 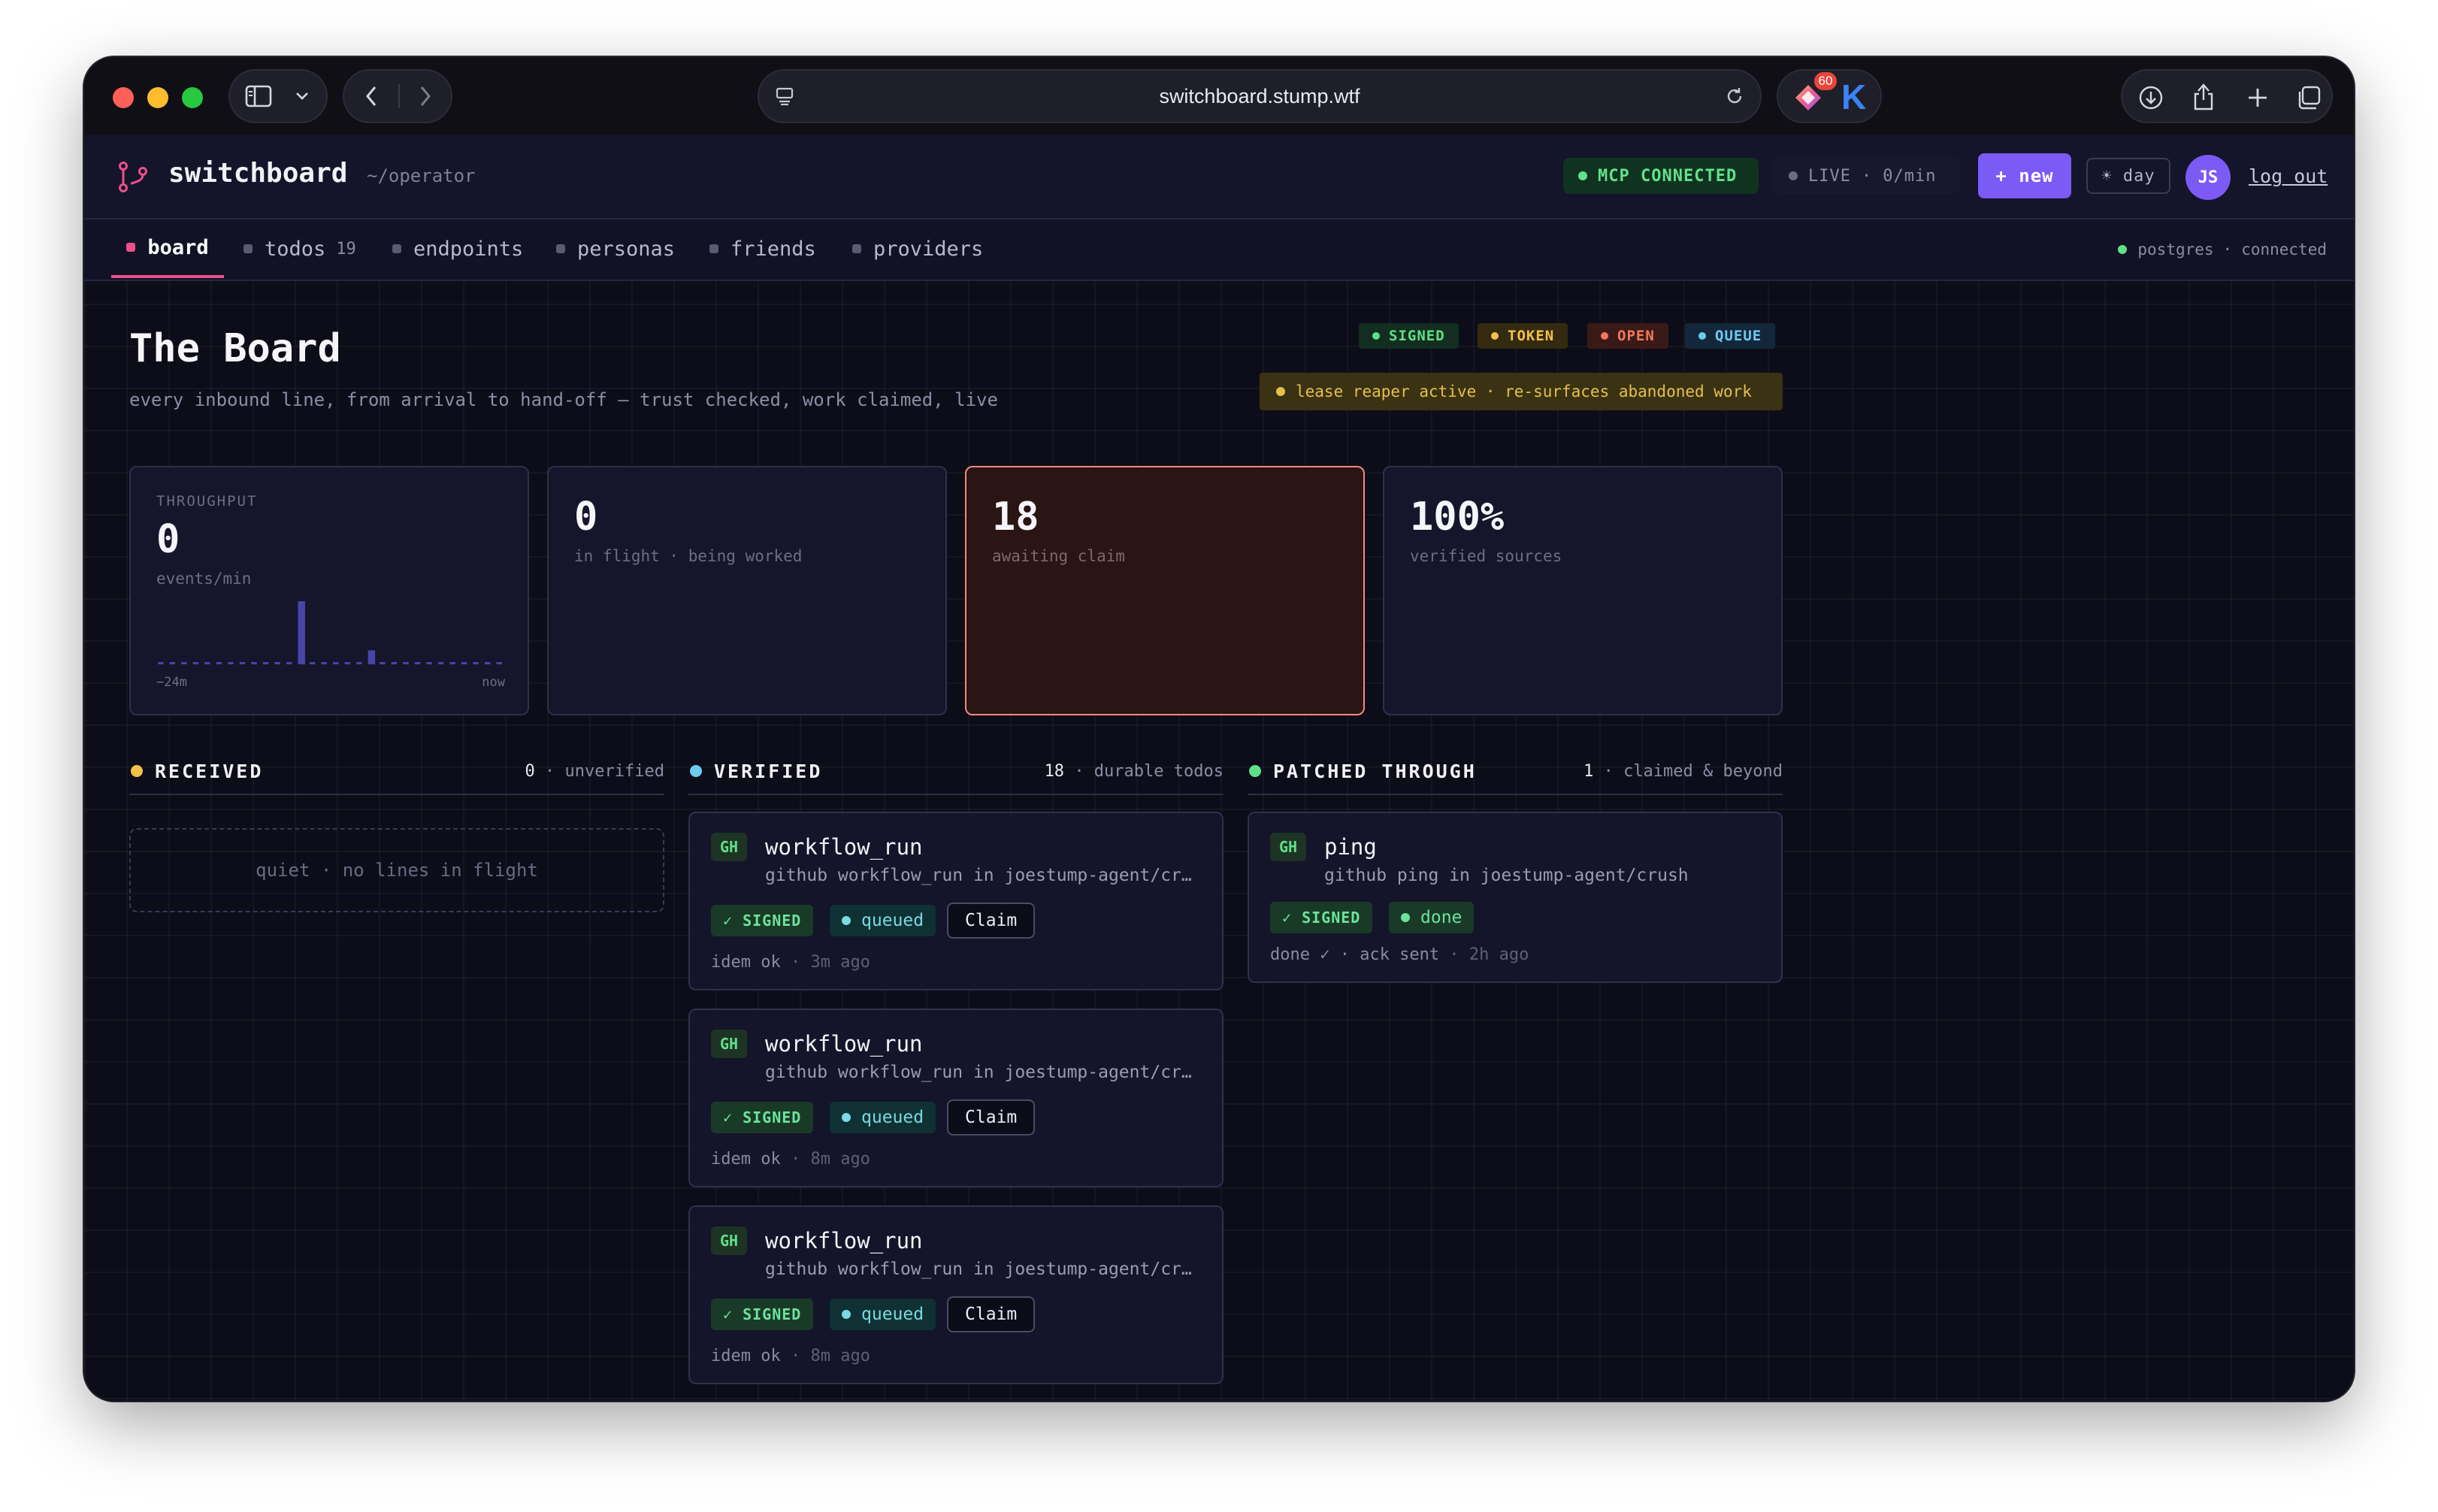 What do you see at coordinates (299, 248) in the screenshot?
I see `tab-todos: todos 19` at bounding box center [299, 248].